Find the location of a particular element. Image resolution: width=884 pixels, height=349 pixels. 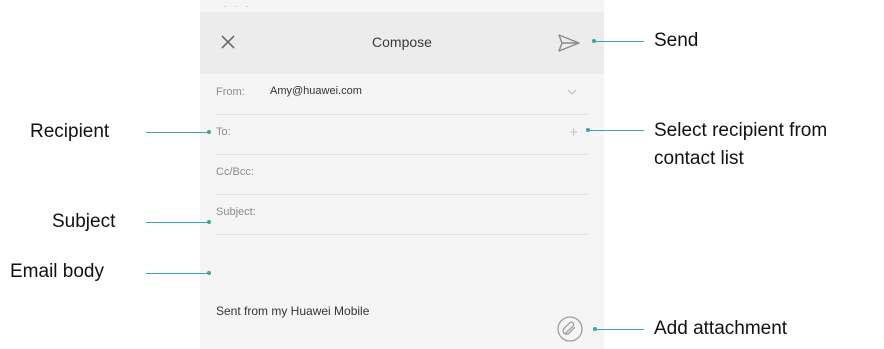

select-recipient-callout-line1: Select recipient from is located at coordinates (741, 130).